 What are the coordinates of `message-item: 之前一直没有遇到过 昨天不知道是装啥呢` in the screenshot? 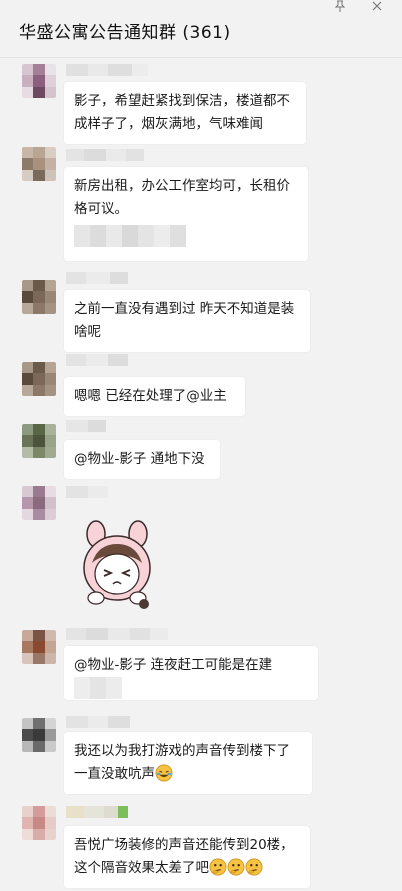 It's located at (201, 310).